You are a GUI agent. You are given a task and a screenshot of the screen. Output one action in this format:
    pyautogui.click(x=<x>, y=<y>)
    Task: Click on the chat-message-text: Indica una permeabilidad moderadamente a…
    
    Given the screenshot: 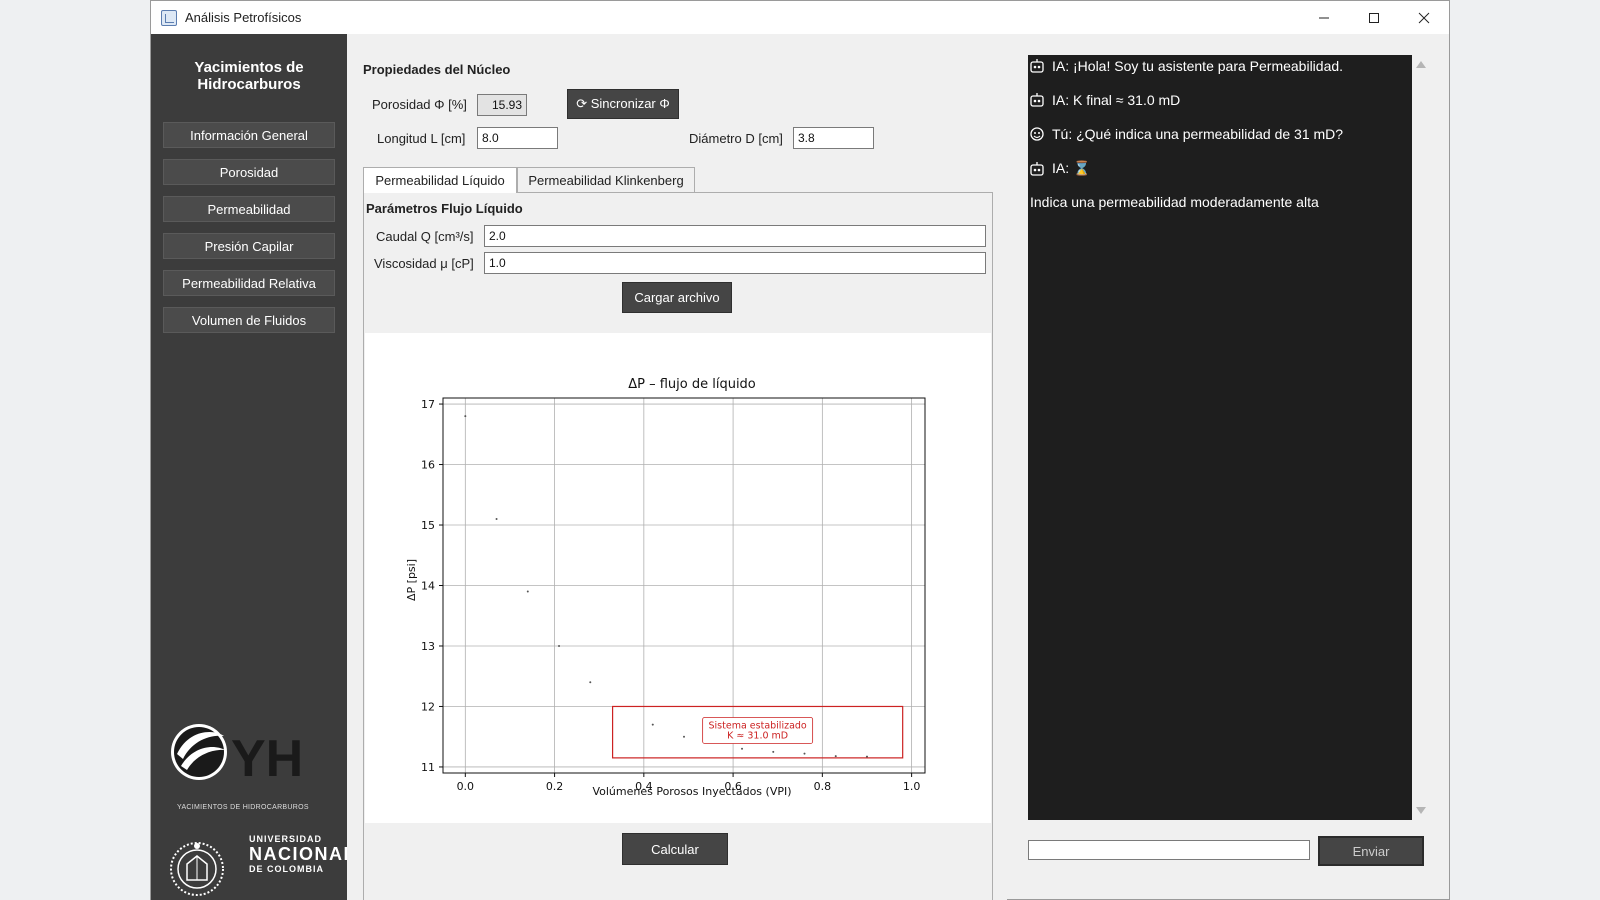 What is the action you would take?
    pyautogui.click(x=1174, y=202)
    